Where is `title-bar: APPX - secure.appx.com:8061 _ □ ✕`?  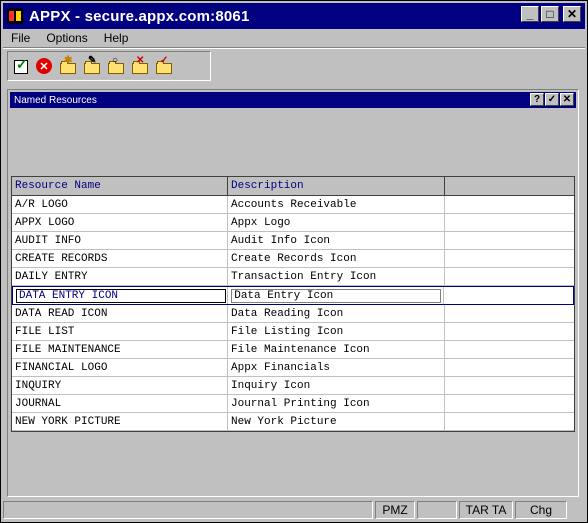
title-bar: APPX - secure.appx.com:8061 _ □ ✕ is located at coordinates (294, 16).